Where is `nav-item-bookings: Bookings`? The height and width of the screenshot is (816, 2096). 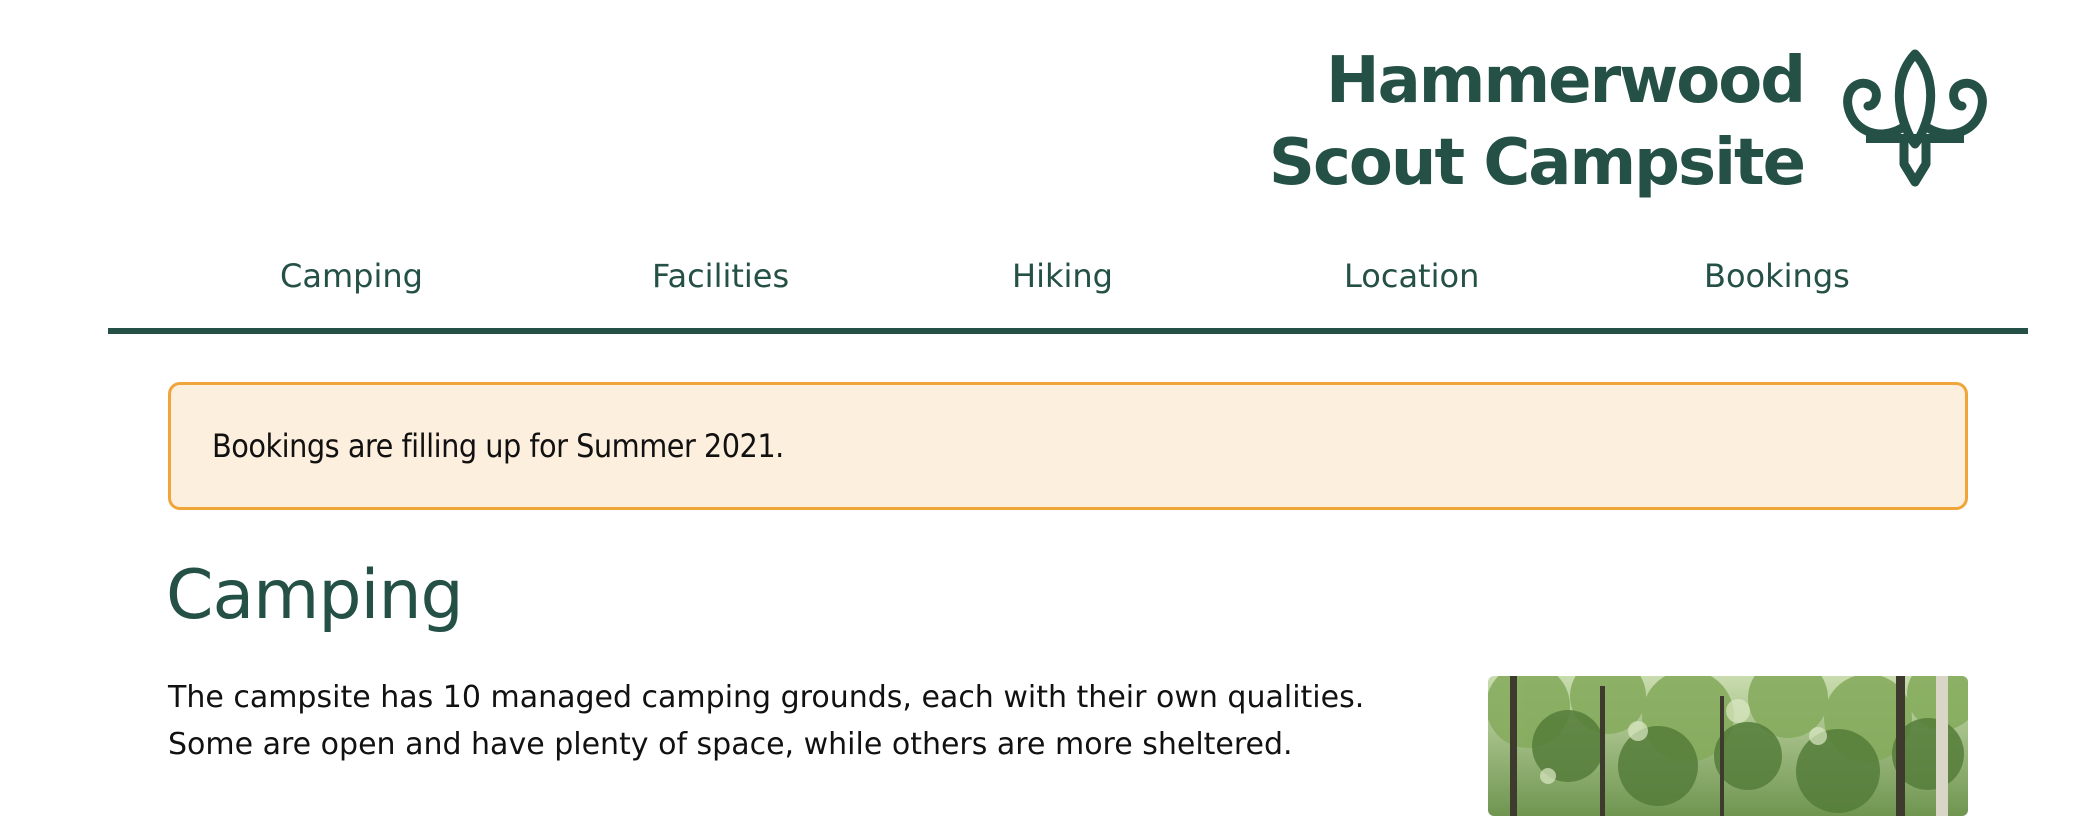
nav-item-bookings: Bookings is located at coordinates (1777, 276).